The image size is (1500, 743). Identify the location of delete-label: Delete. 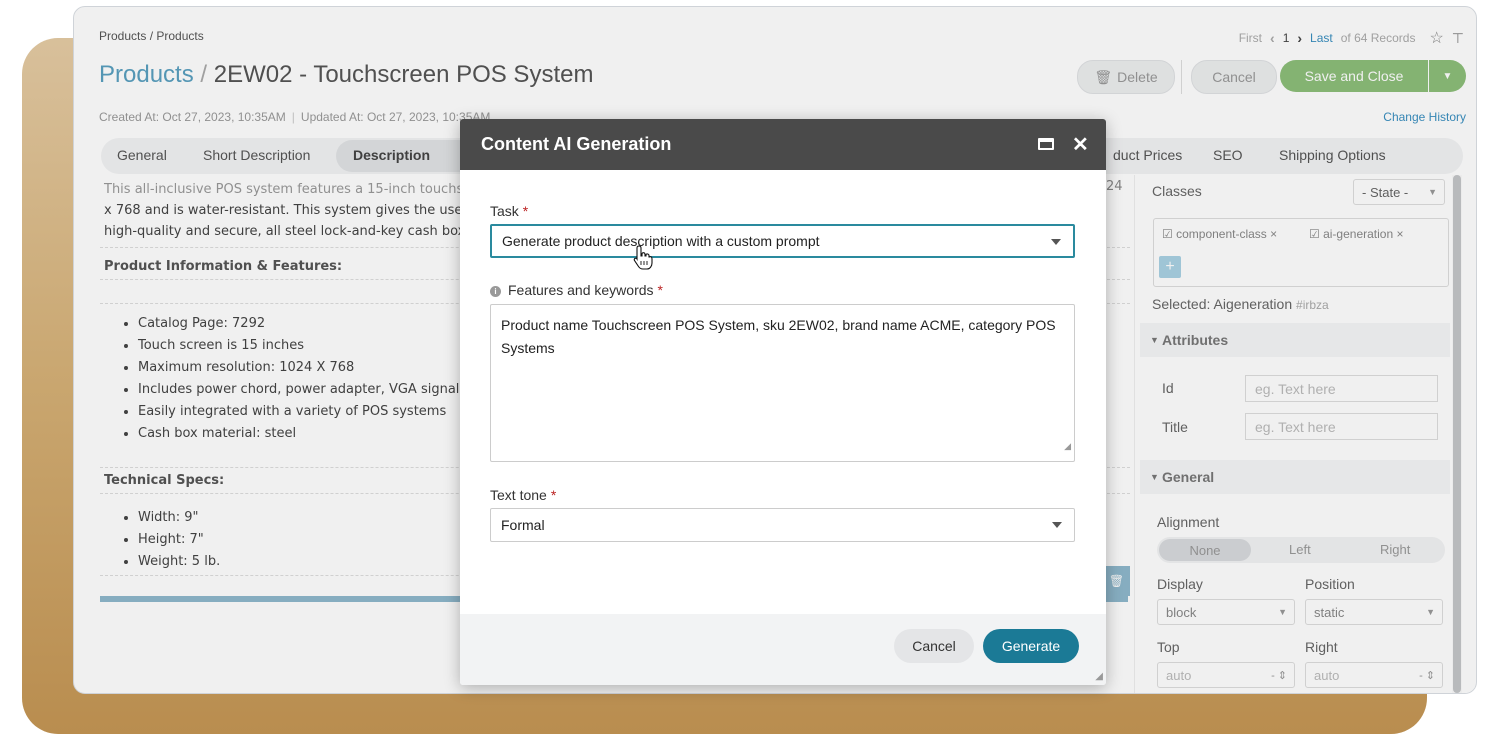
(1137, 77).